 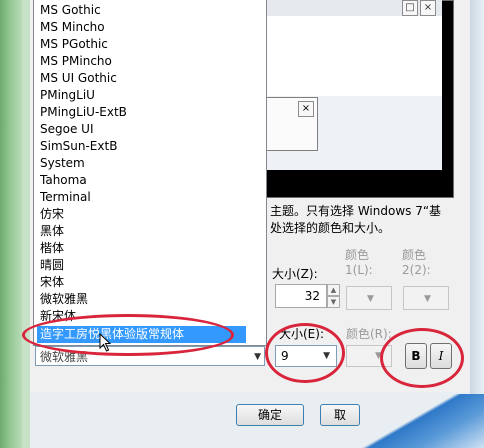 I want to click on item-size-input: 32, so click(x=301, y=296).